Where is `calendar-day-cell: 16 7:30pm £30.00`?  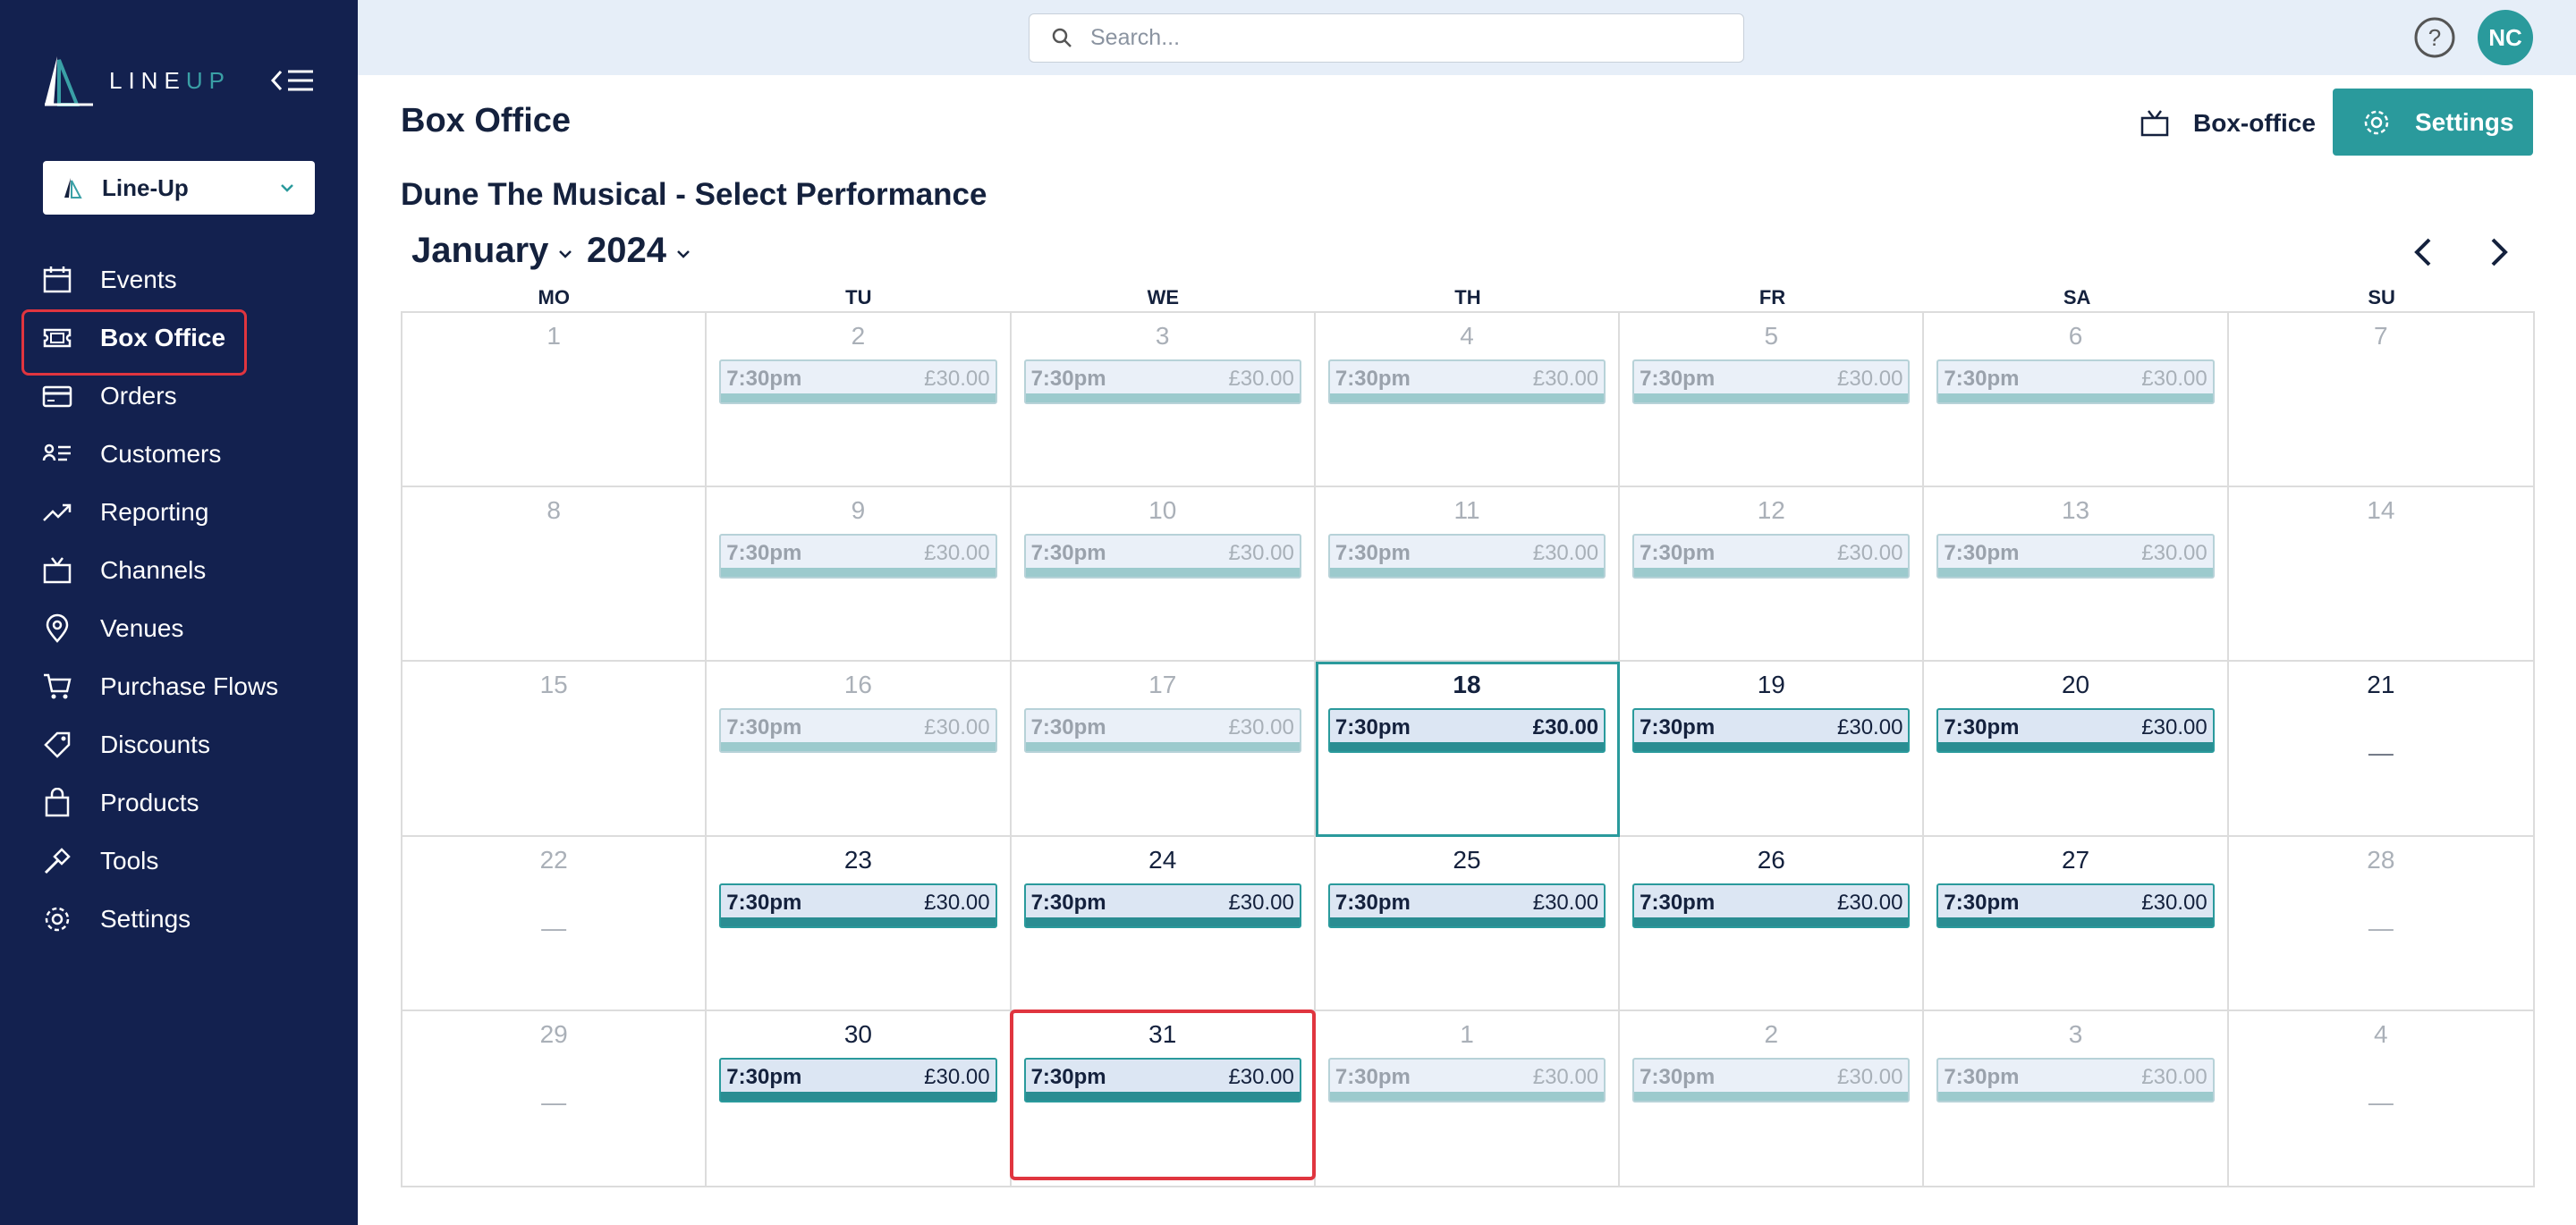 calendar-day-cell: 16 7:30pm £30.00 is located at coordinates (859, 749).